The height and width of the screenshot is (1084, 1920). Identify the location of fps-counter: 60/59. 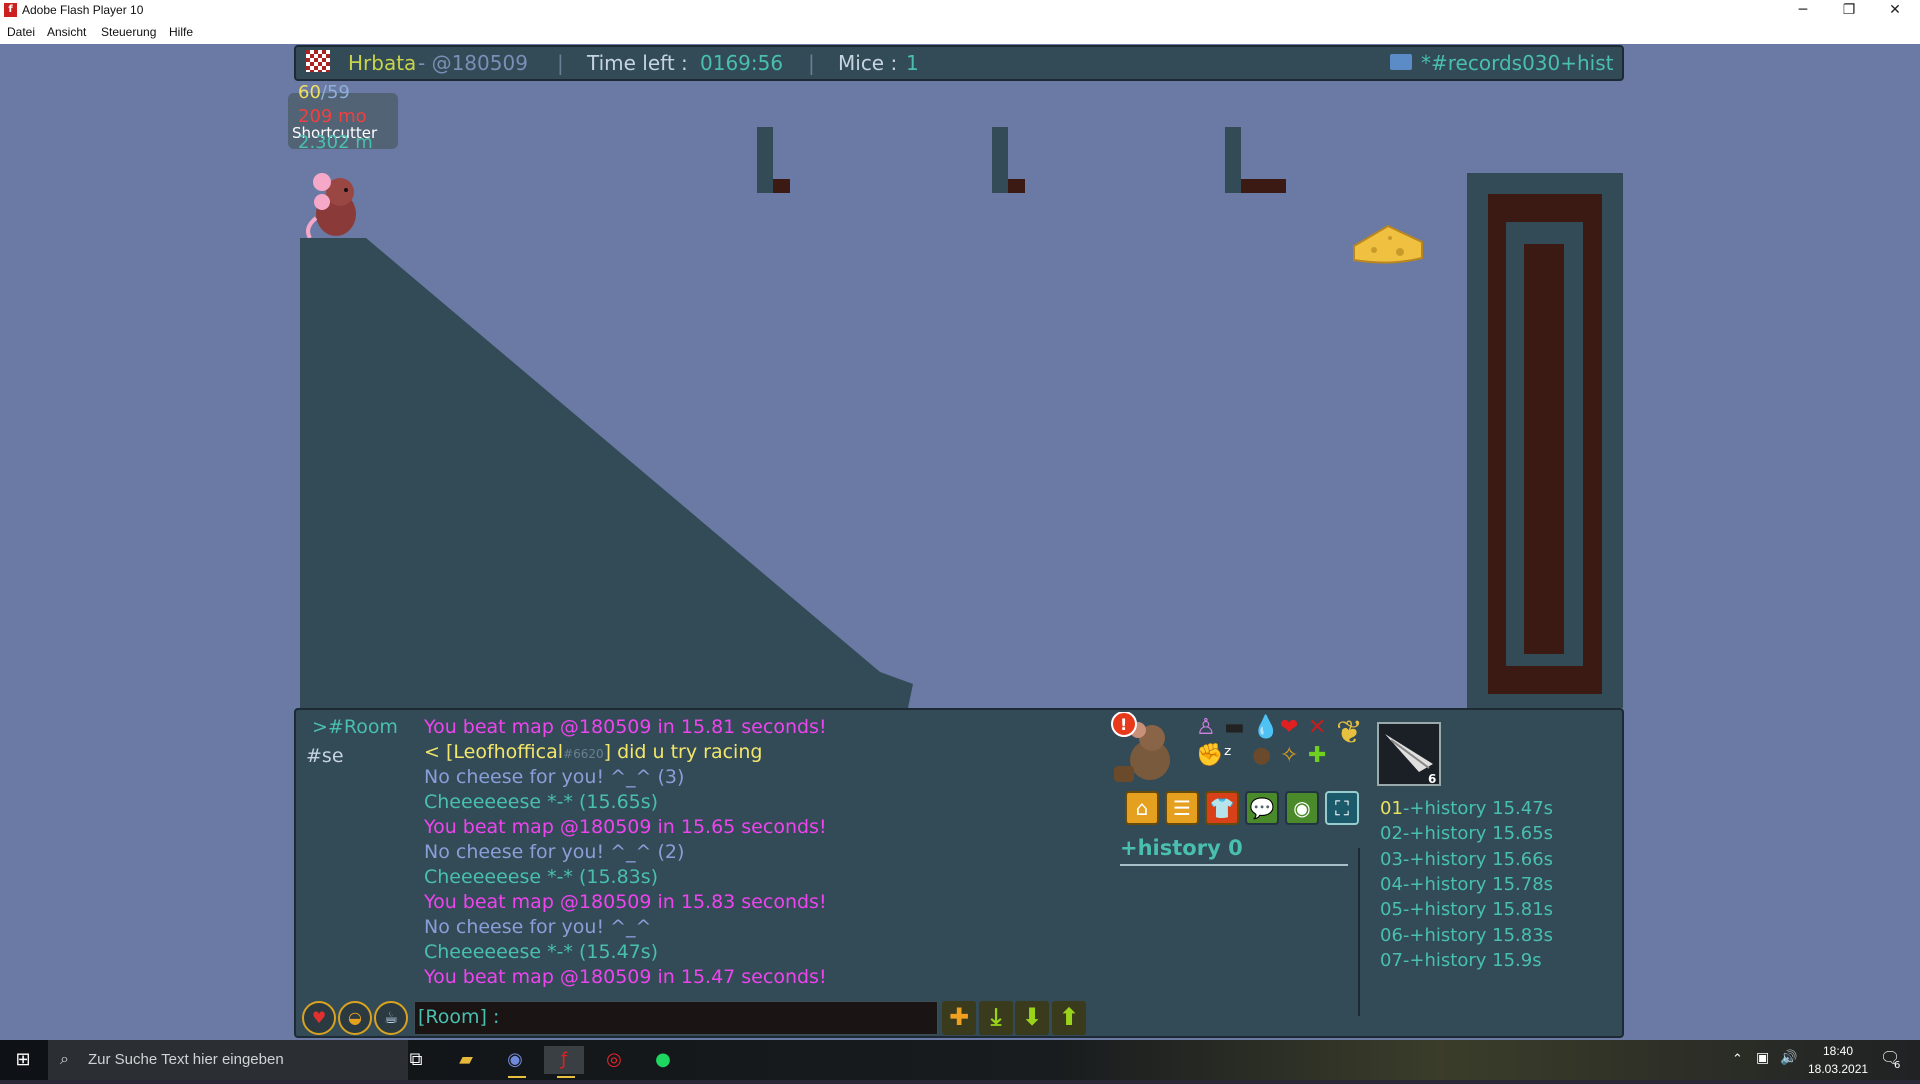
(324, 92).